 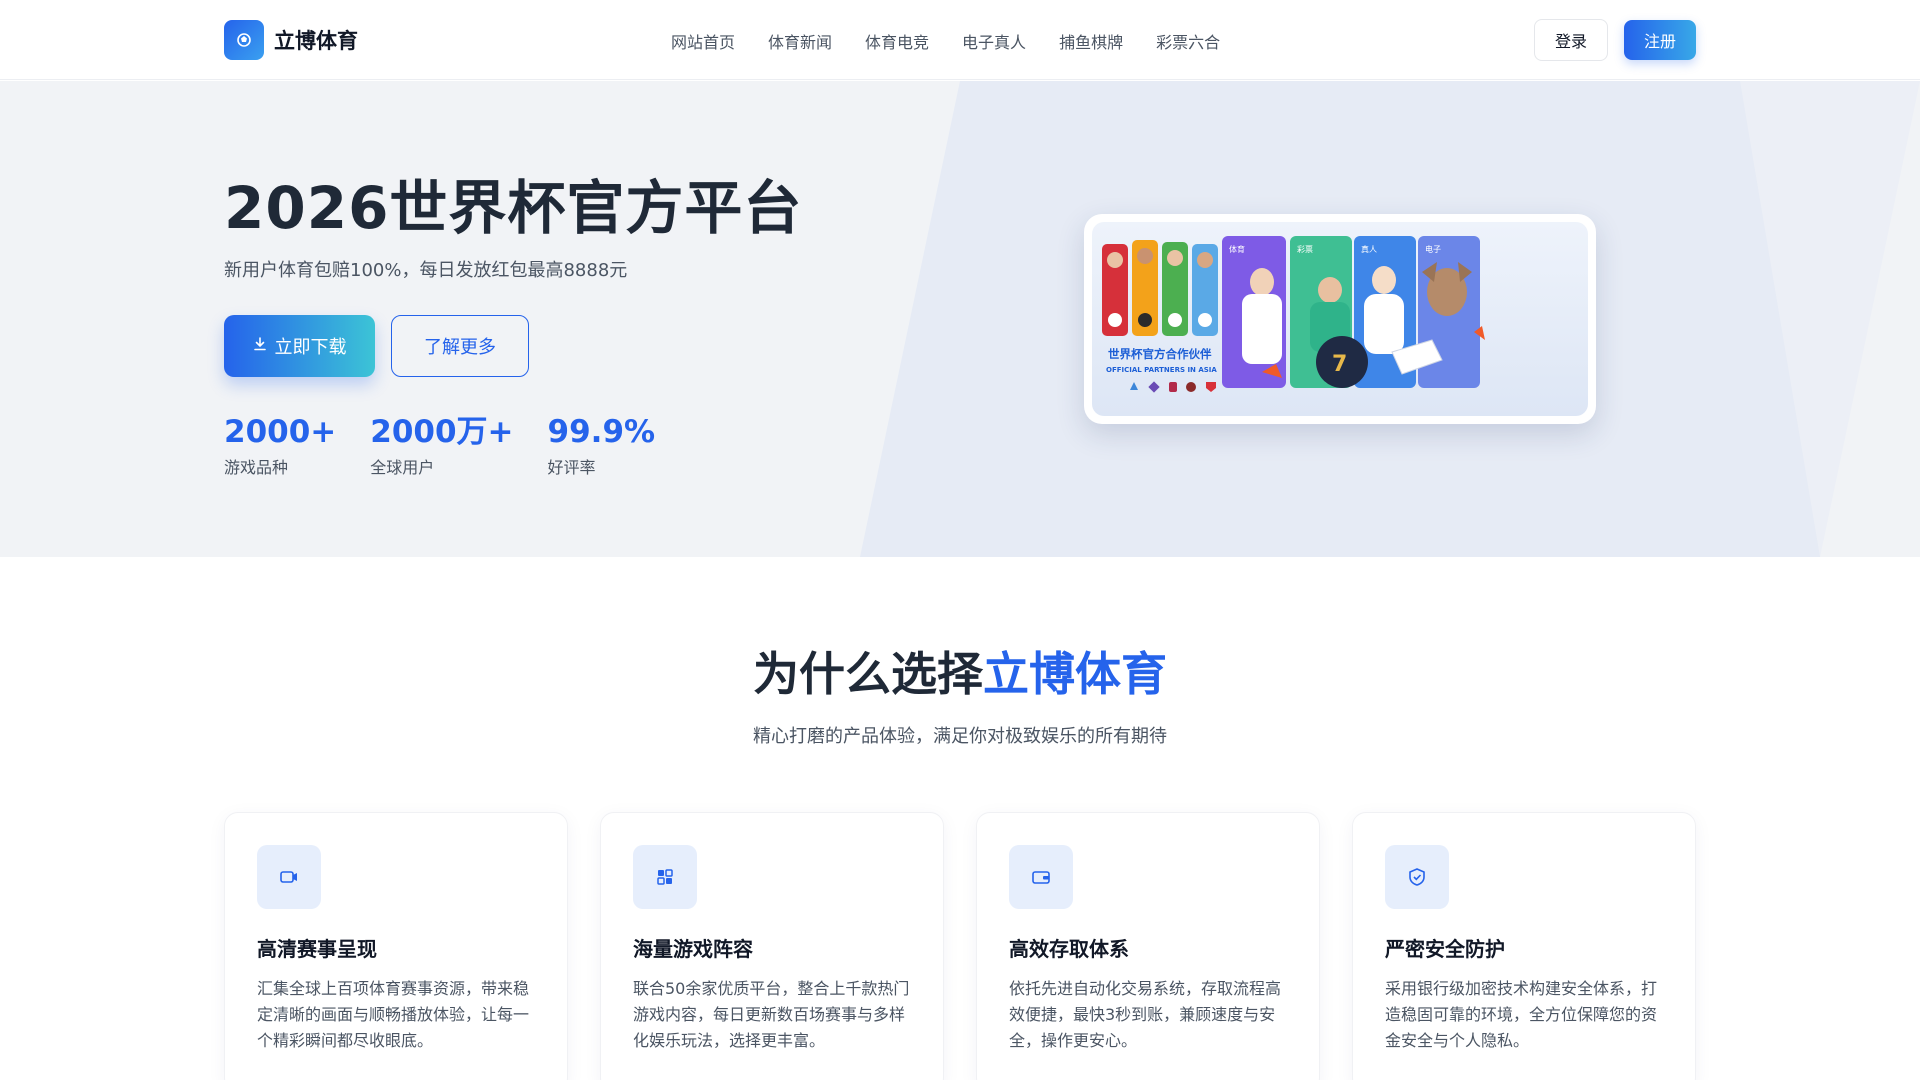 I want to click on stat-users: 2000万+ 全球用户, so click(x=441, y=446).